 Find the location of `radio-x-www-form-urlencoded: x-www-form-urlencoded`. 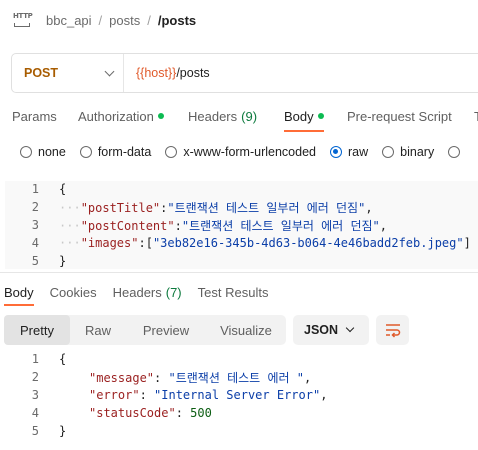

radio-x-www-form-urlencoded: x-www-form-urlencoded is located at coordinates (240, 152).